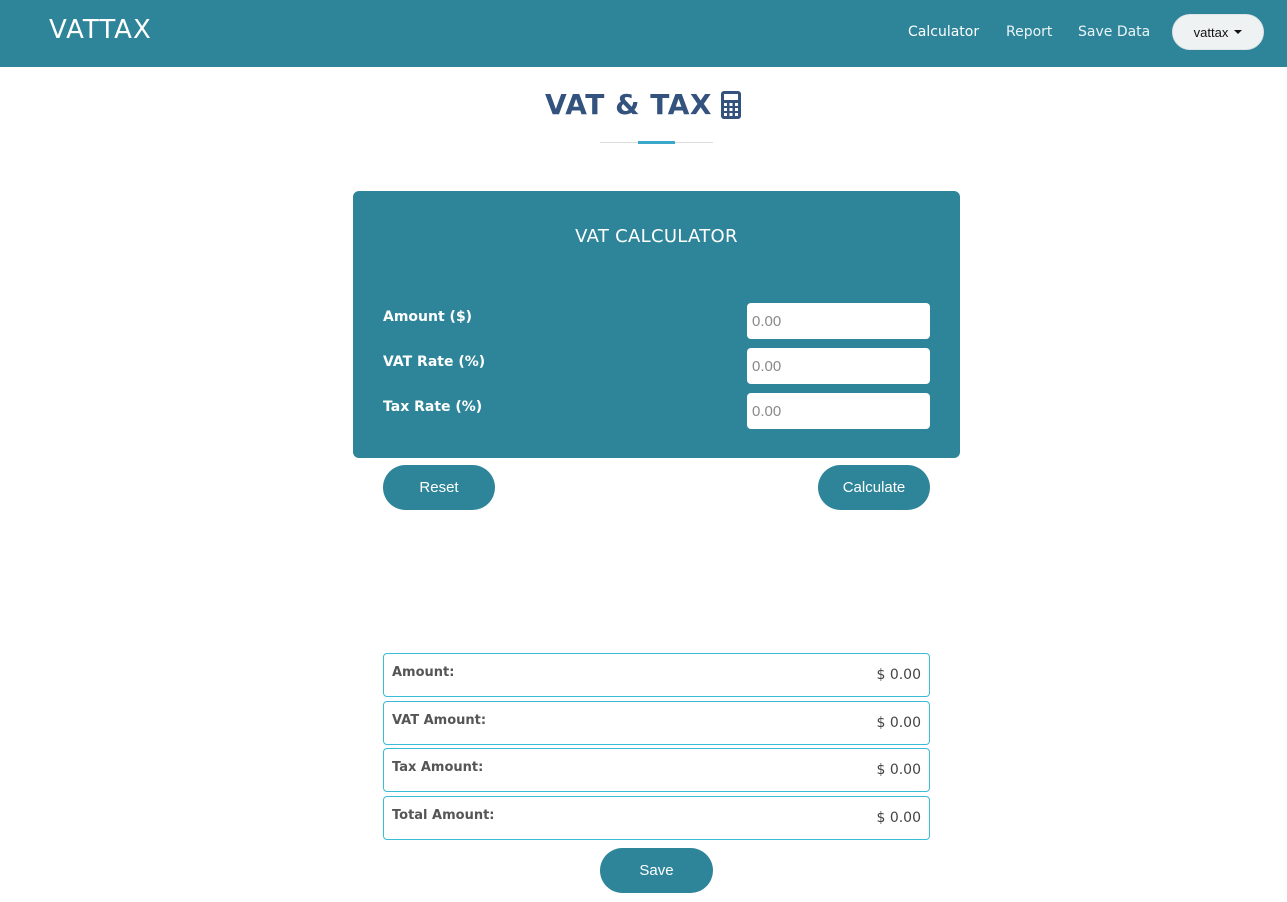  What do you see at coordinates (656, 142) in the screenshot?
I see `title-divider-accent` at bounding box center [656, 142].